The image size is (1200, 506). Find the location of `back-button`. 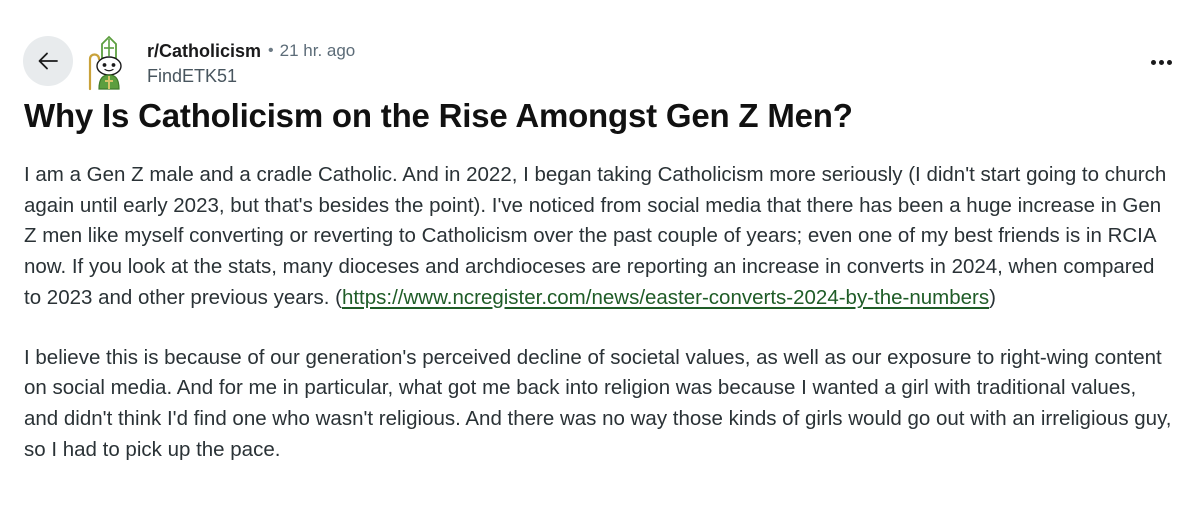

back-button is located at coordinates (48, 61).